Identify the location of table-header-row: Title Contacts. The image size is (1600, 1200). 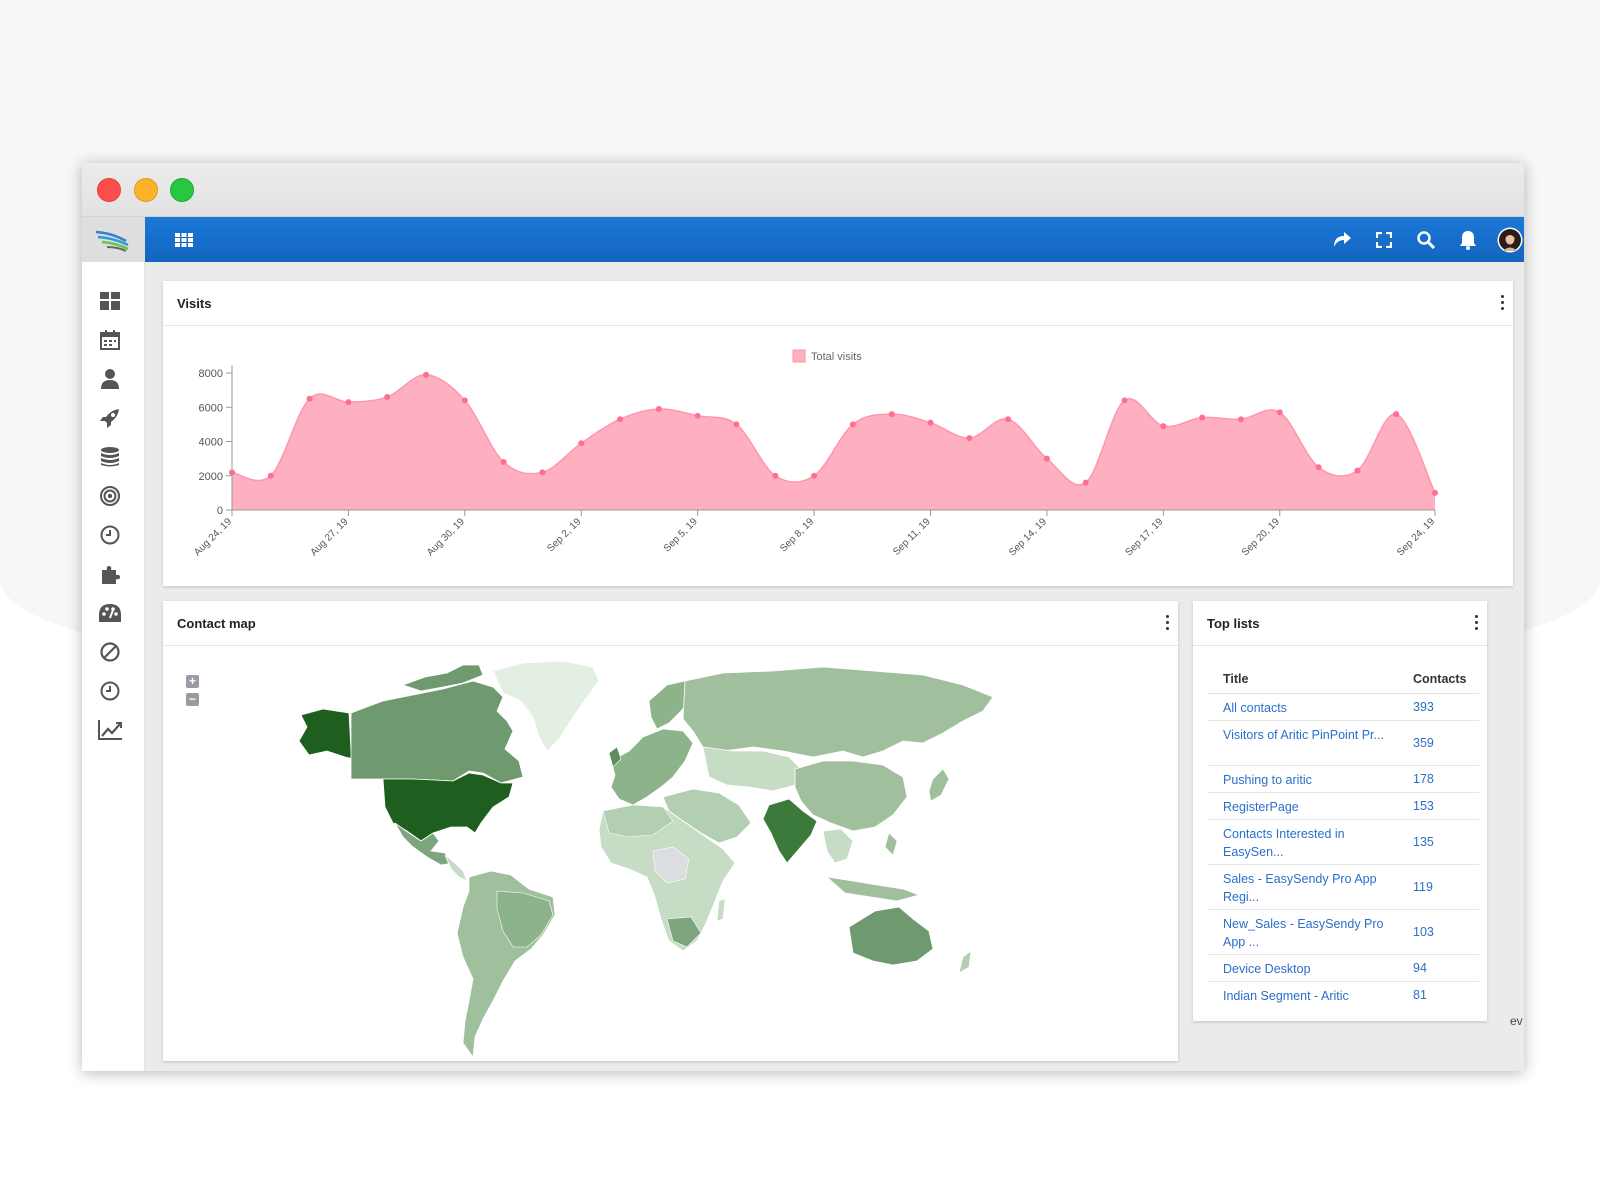
(1343, 677).